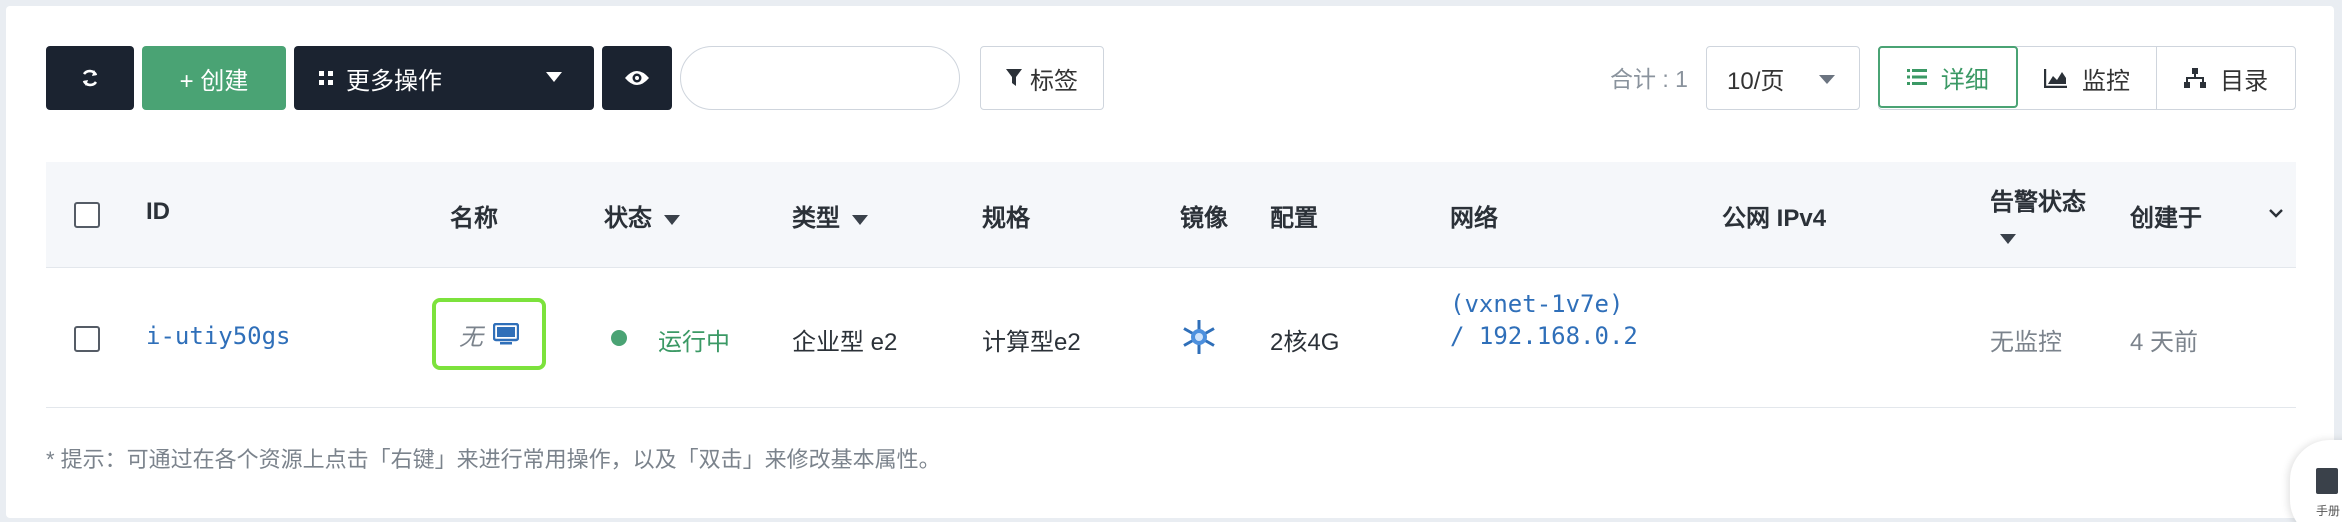  Describe the element at coordinates (214, 81) in the screenshot. I see `create-label: + 创建` at that location.